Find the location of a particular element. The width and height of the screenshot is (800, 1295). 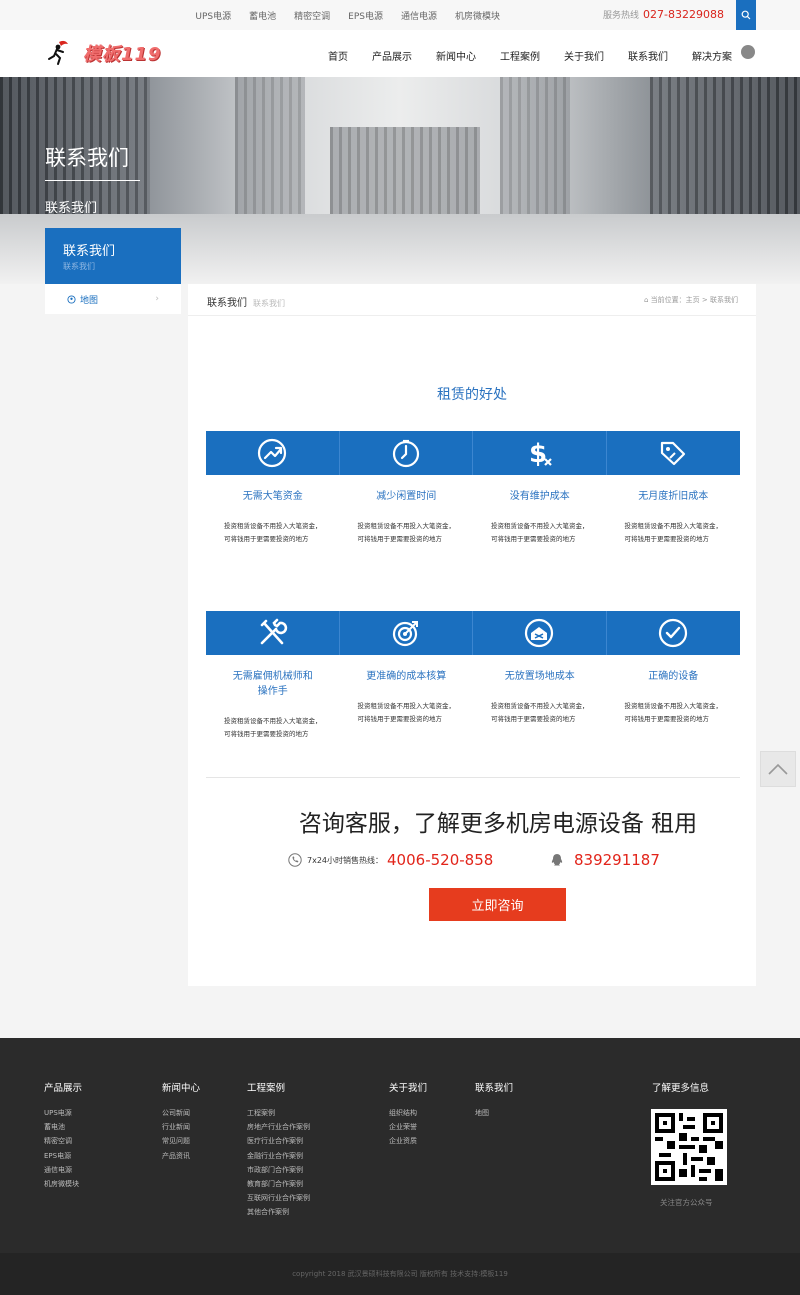

footer-link: 组织结构 is located at coordinates (408, 1113).